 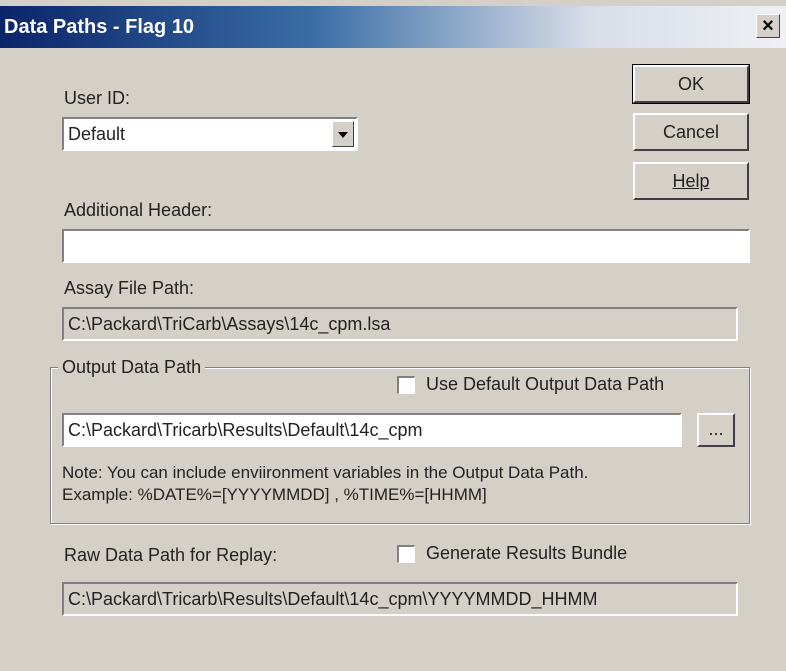 What do you see at coordinates (343, 134) in the screenshot?
I see `chevron-down-icon` at bounding box center [343, 134].